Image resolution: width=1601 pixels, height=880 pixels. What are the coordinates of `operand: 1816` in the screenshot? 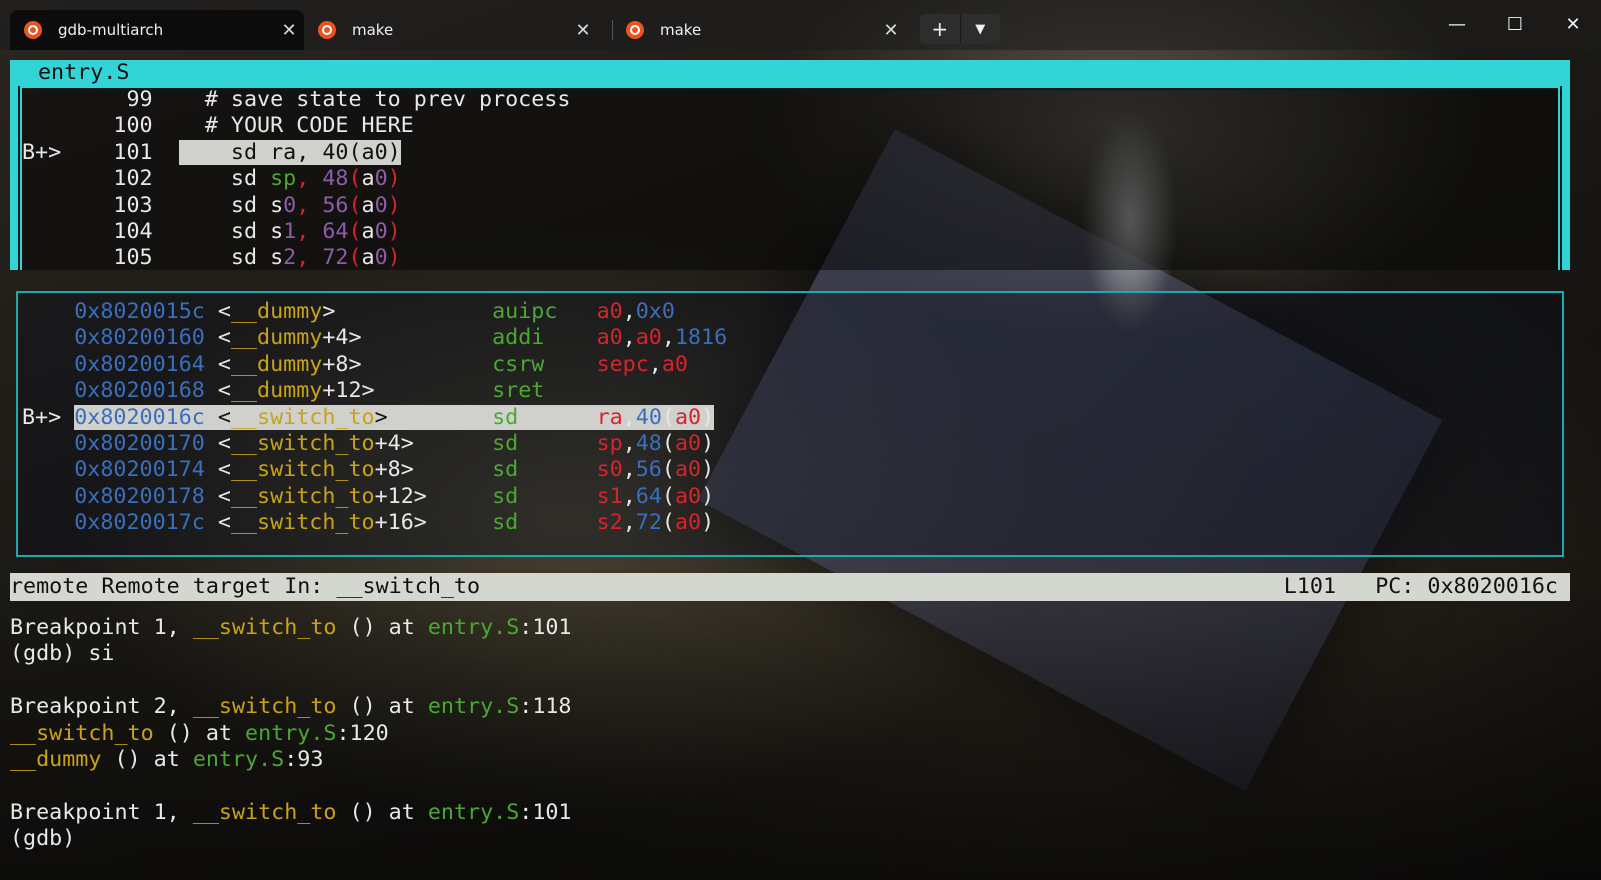 It's located at (701, 338).